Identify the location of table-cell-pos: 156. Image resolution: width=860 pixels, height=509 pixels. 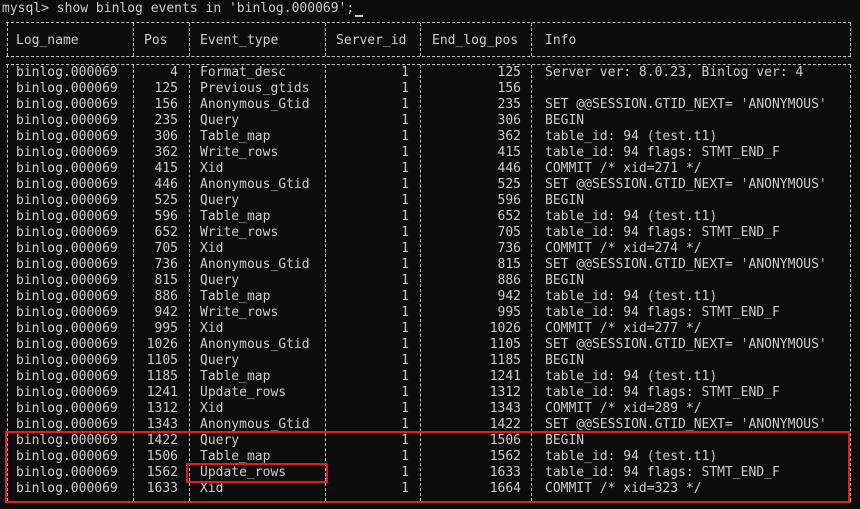
(166, 104).